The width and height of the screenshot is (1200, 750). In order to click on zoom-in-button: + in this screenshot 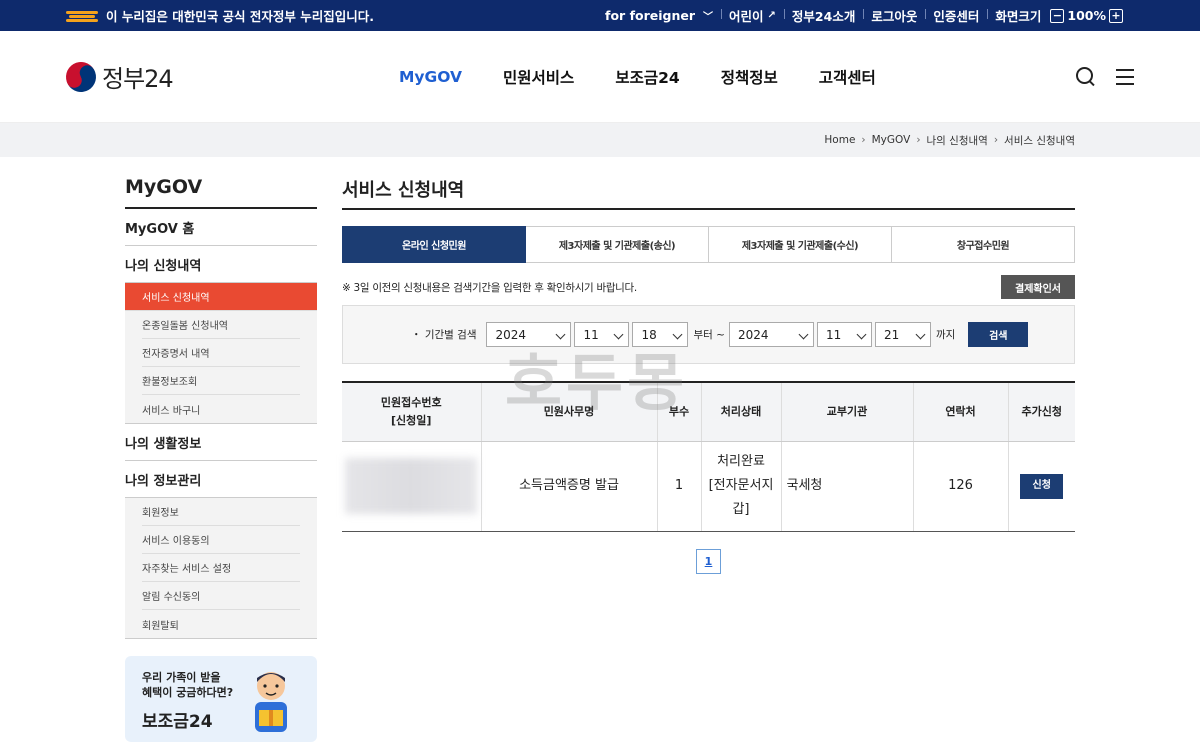, I will do `click(1116, 15)`.